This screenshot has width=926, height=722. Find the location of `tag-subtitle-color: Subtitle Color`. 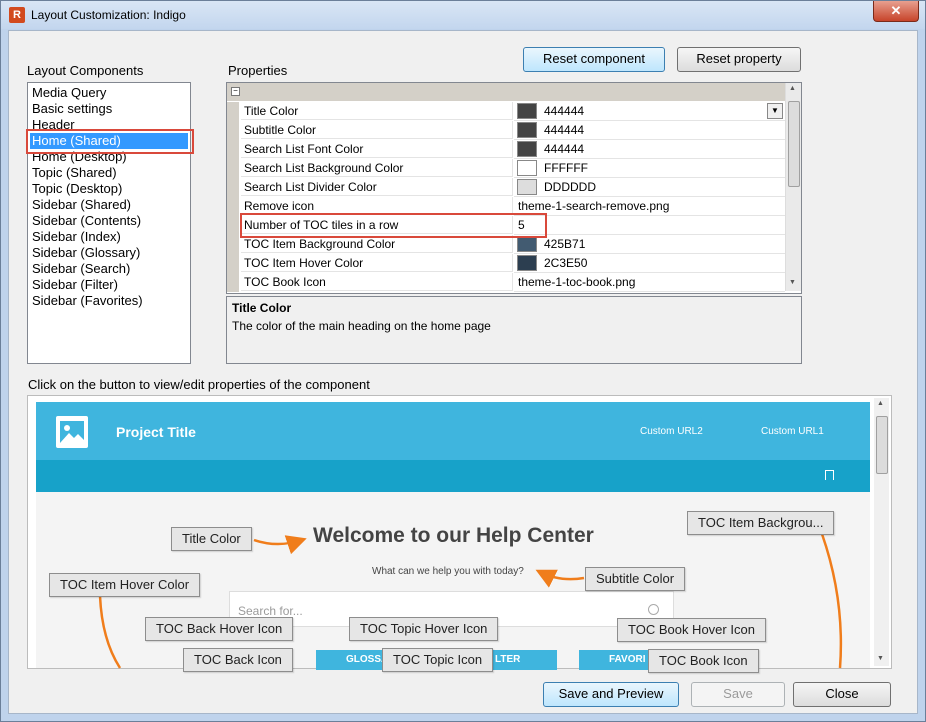

tag-subtitle-color: Subtitle Color is located at coordinates (635, 579).